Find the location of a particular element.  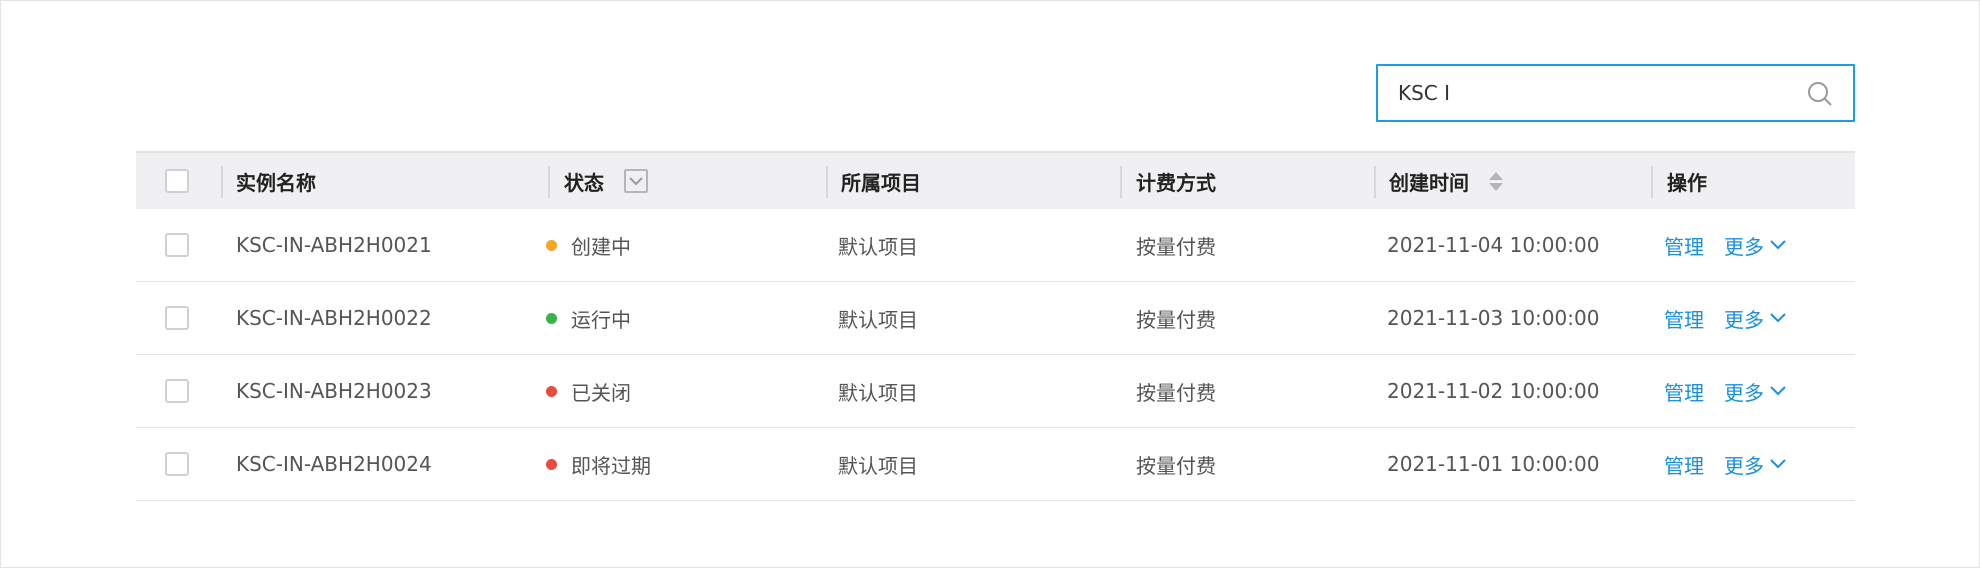

status-cell: 运行中 is located at coordinates (588, 318).